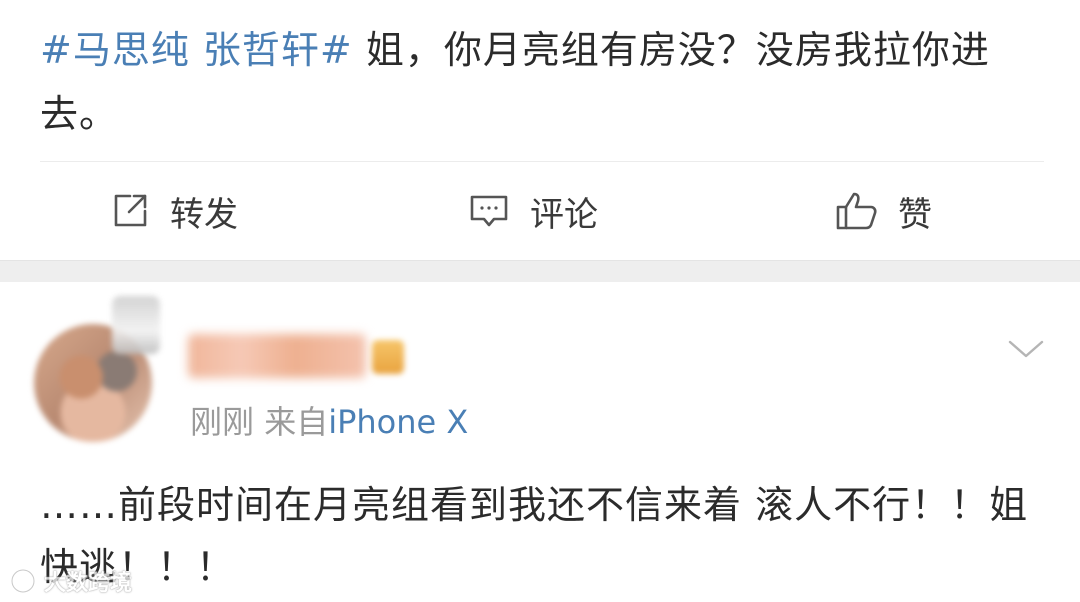 The height and width of the screenshot is (602, 1080). Describe the element at coordinates (856, 211) in the screenshot. I see `thumbs-up-icon` at that location.